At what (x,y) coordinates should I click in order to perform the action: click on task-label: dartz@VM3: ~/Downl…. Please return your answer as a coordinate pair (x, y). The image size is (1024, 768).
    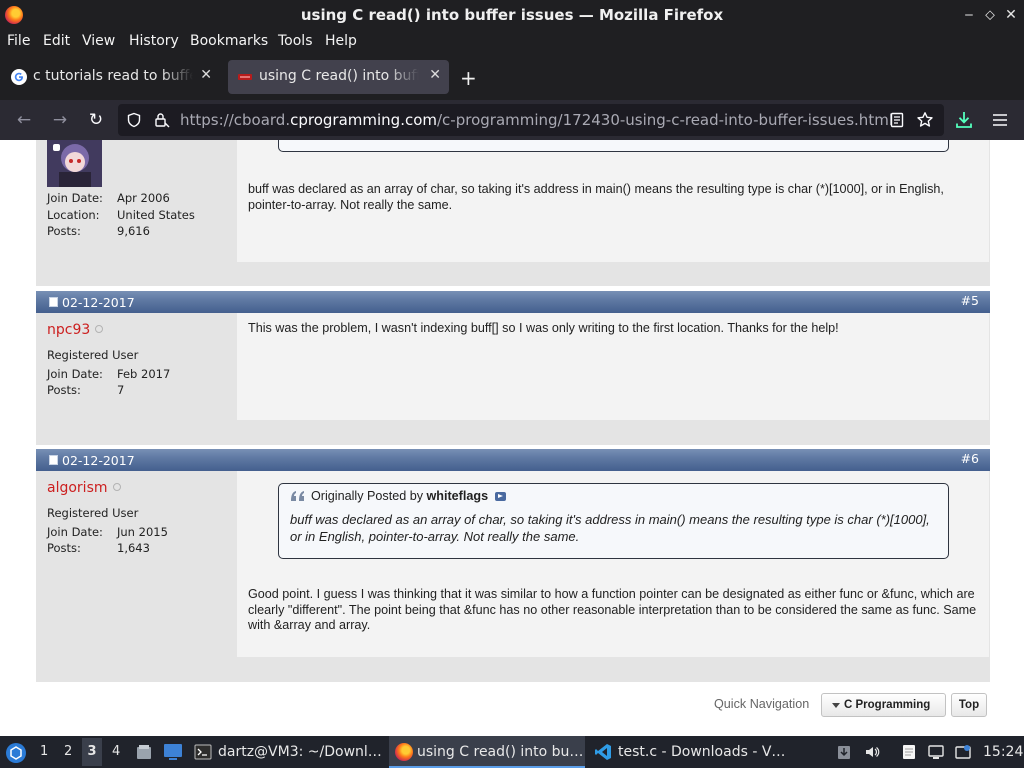
    Looking at the image, I should click on (300, 752).